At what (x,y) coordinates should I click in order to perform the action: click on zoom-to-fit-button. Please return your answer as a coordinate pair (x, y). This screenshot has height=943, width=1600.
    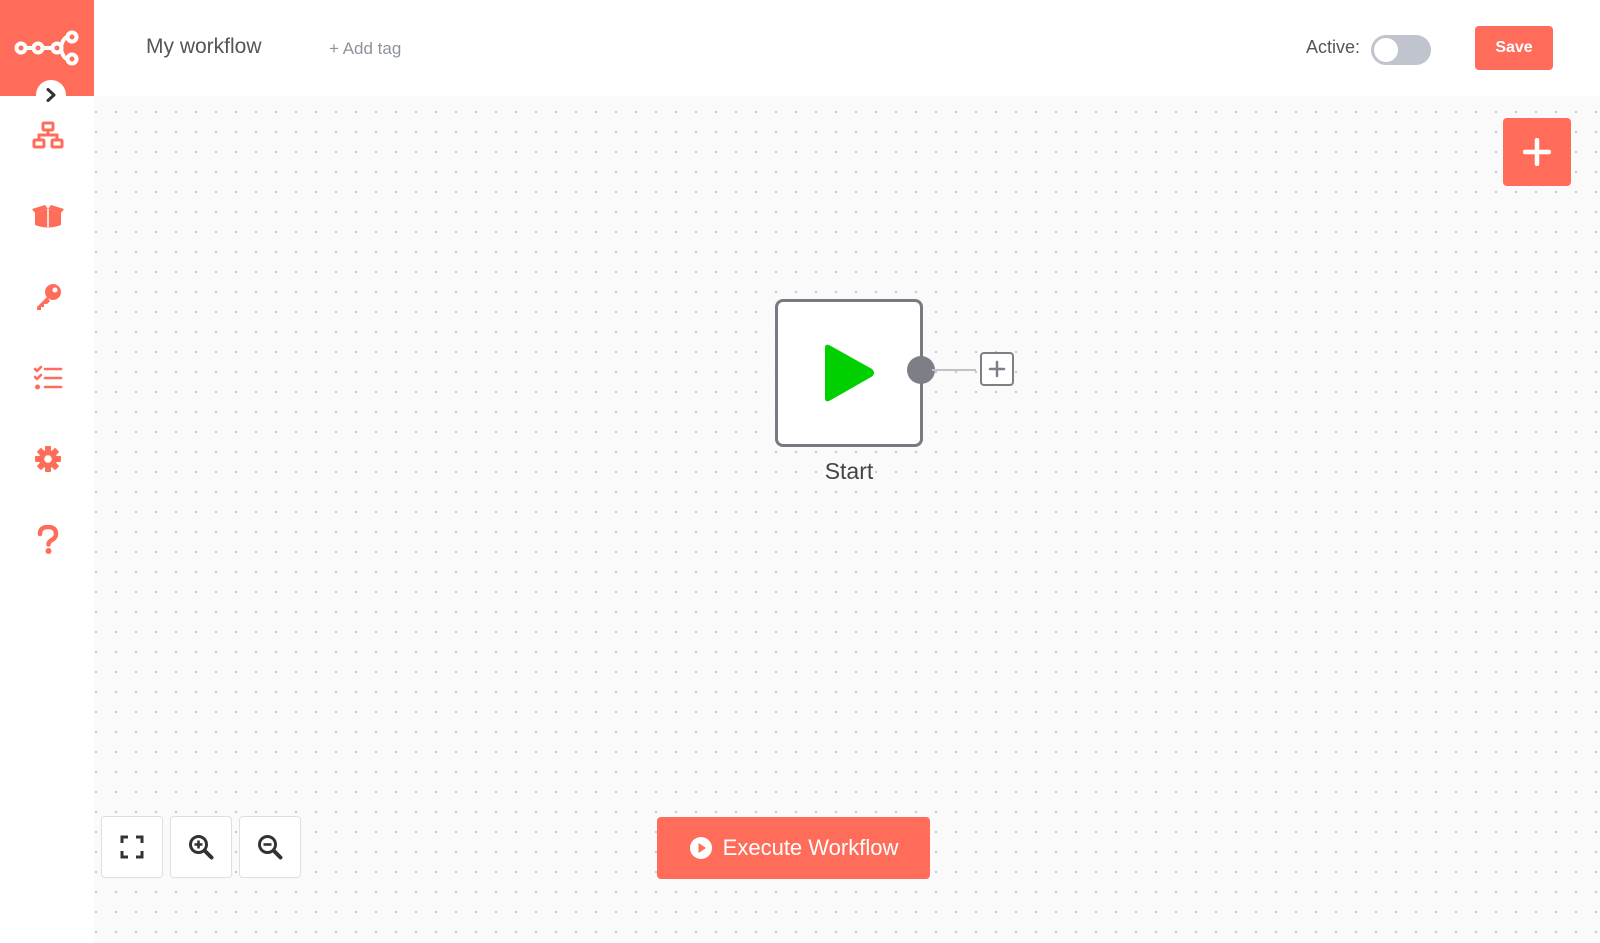
    Looking at the image, I should click on (132, 847).